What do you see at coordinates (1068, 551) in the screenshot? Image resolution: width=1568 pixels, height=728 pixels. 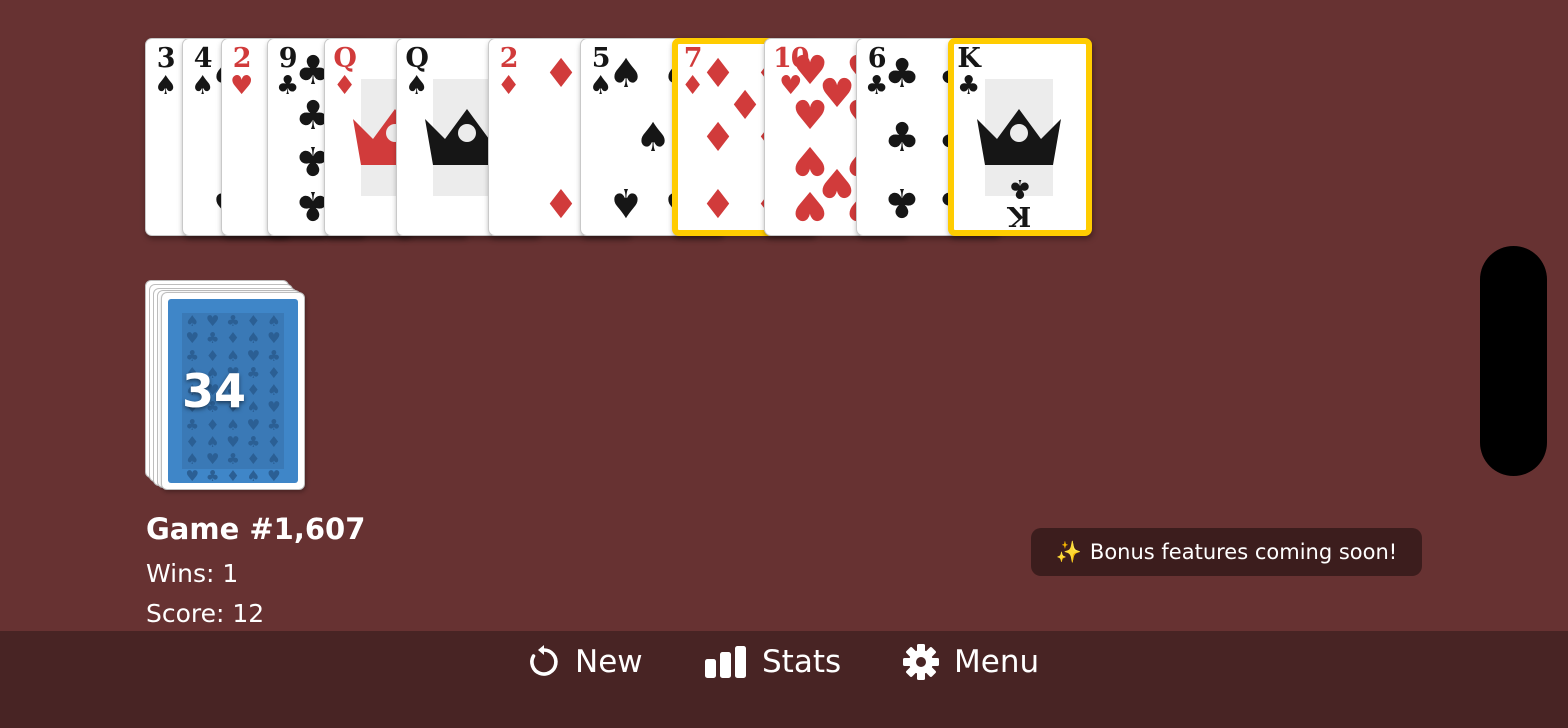 I see `sparkles-icon: ✨` at bounding box center [1068, 551].